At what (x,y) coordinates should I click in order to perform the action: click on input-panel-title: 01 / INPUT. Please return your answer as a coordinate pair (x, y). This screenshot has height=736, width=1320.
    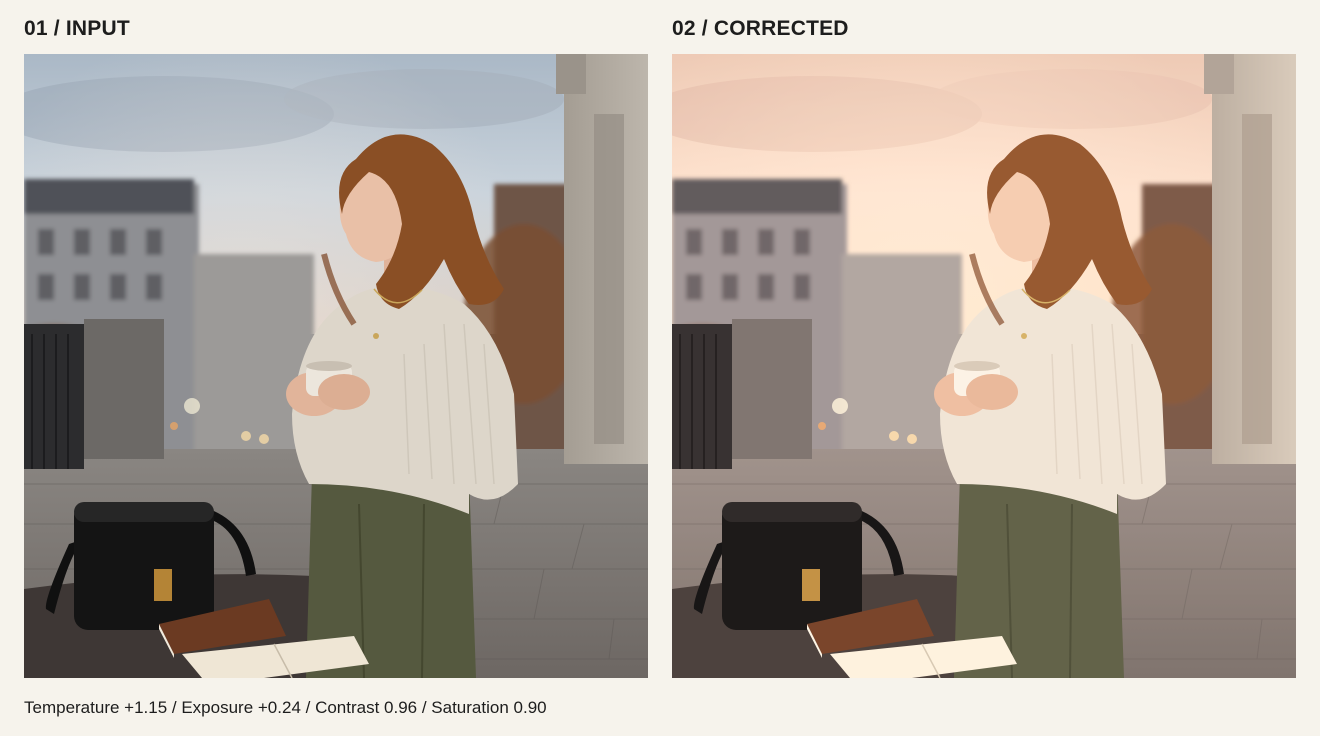
    Looking at the image, I should click on (77, 28).